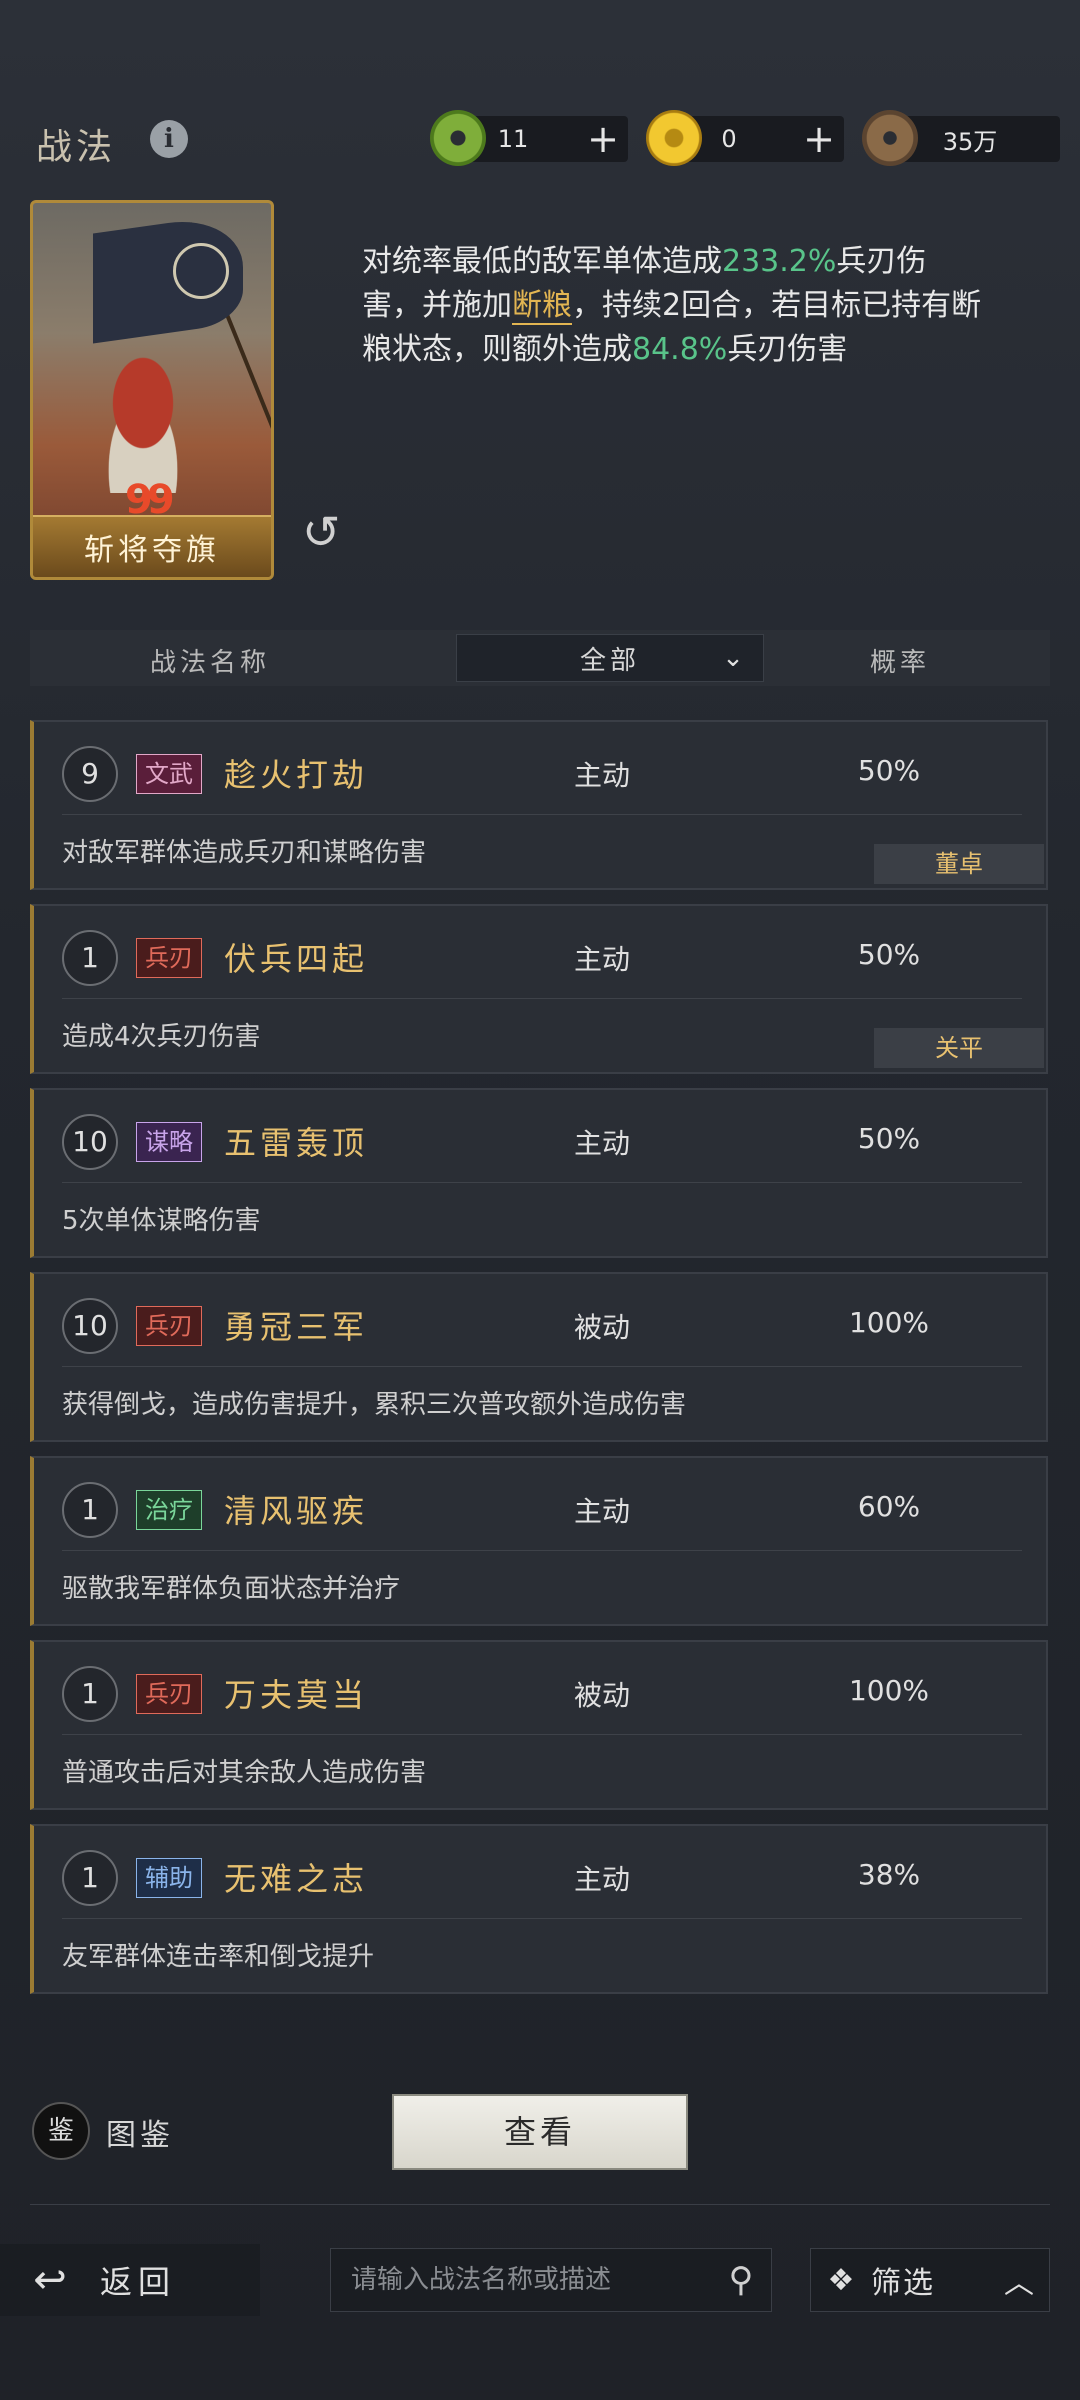  What do you see at coordinates (959, 1048) in the screenshot?
I see `owner-badge: 关平` at bounding box center [959, 1048].